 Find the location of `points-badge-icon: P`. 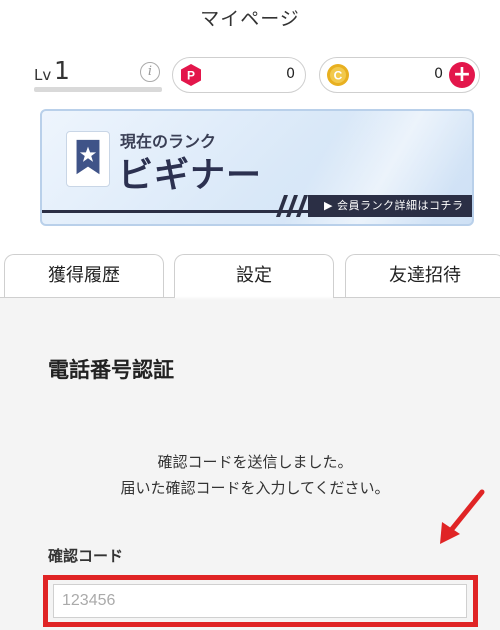

points-badge-icon: P is located at coordinates (191, 75).